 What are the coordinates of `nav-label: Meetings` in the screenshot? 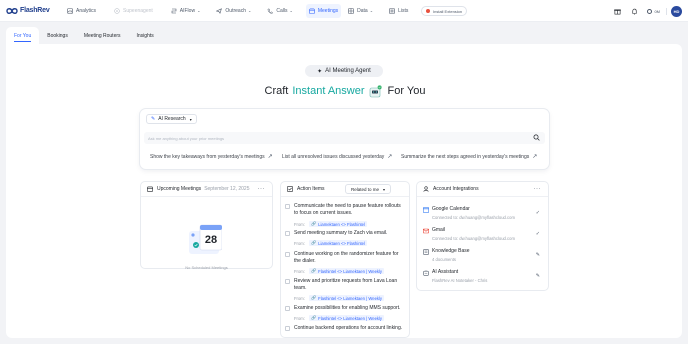 It's located at (328, 10).